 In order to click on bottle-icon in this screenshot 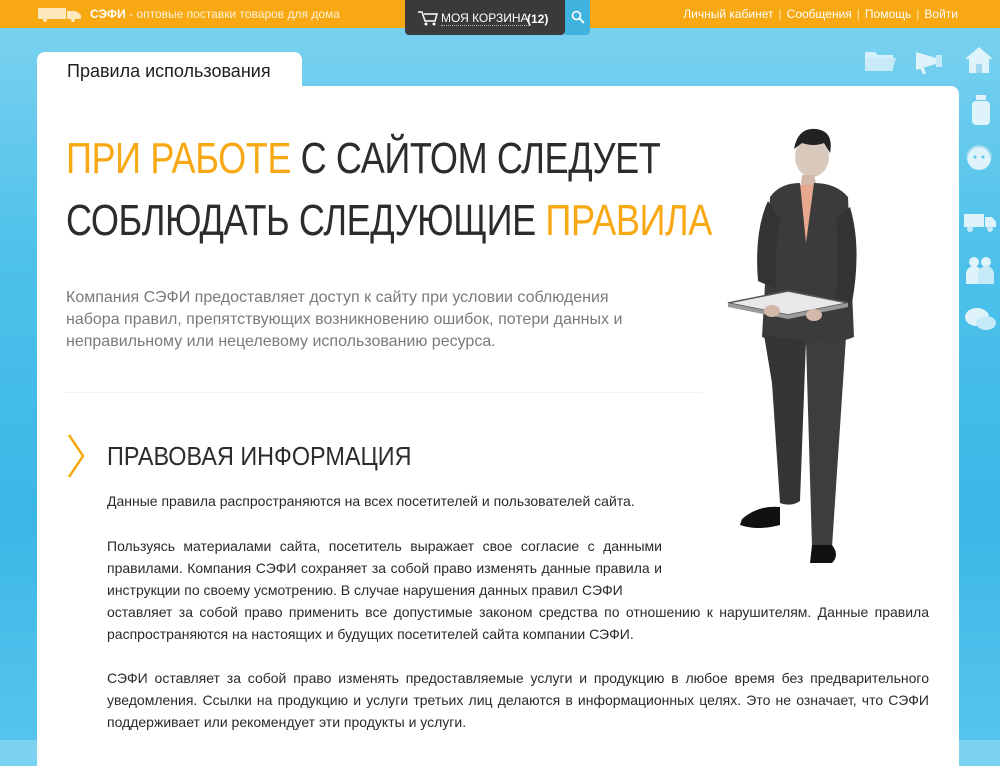, I will do `click(981, 110)`.